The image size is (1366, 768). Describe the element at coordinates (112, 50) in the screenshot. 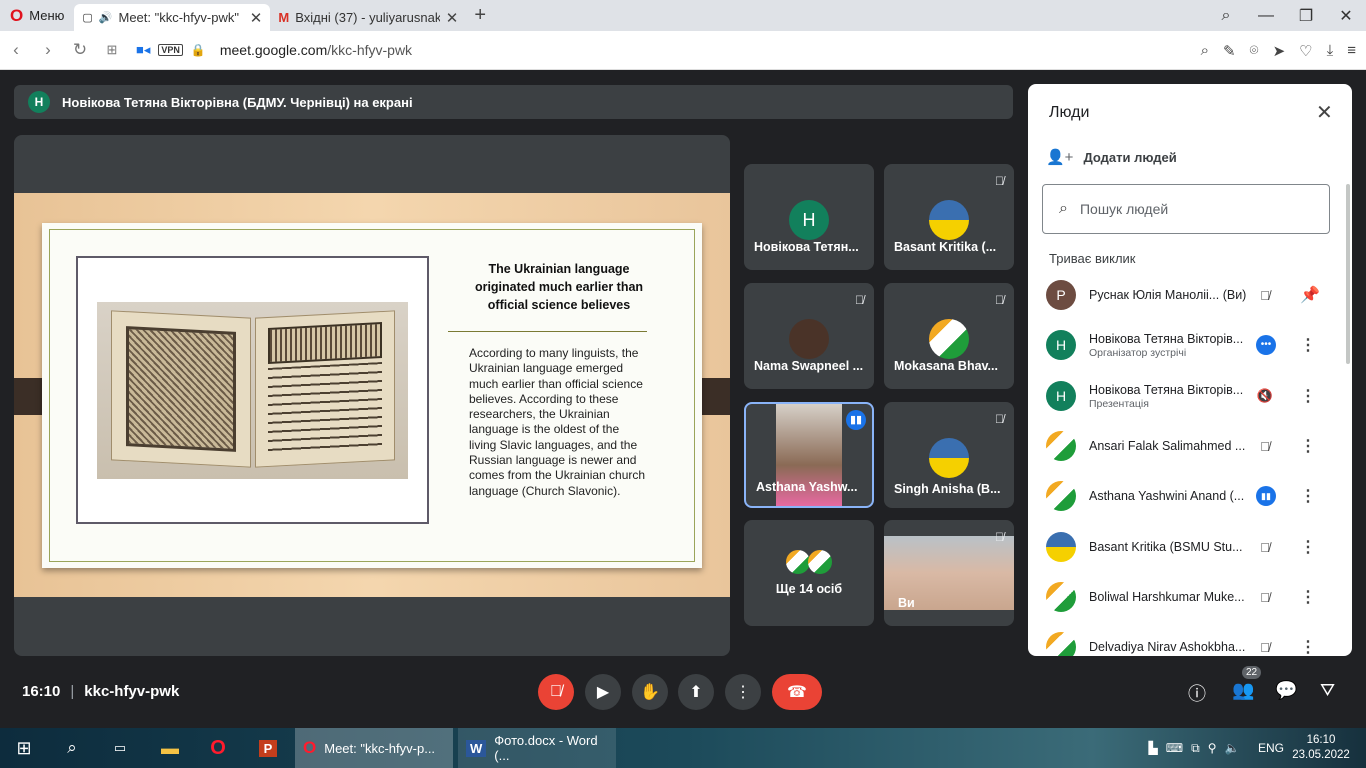

I see `tabs-grid-icon: ⊞` at that location.